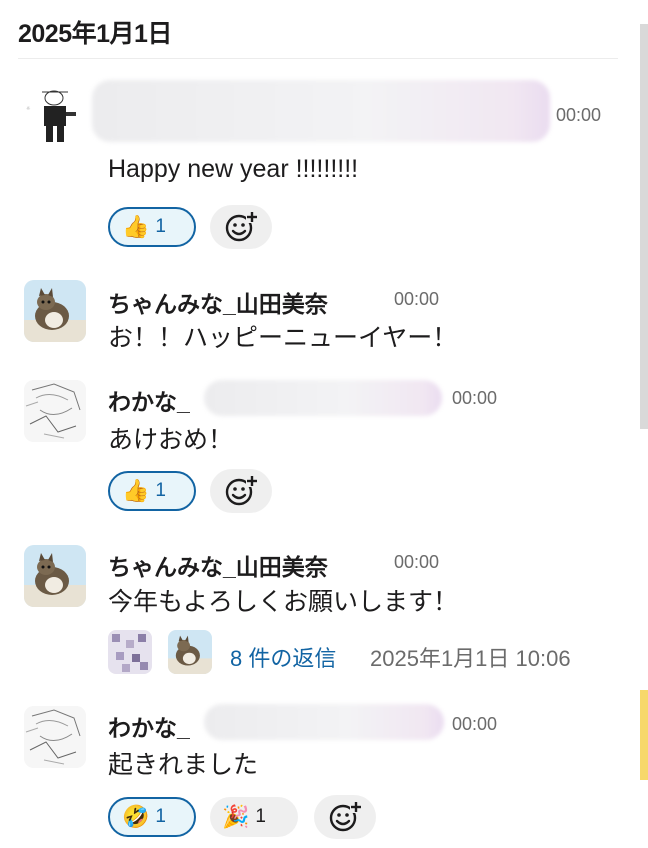 Image resolution: width=648 pixels, height=848 pixels. What do you see at coordinates (283, 338) in the screenshot?
I see `message-text: お！！ハッピーニューイヤー！` at bounding box center [283, 338].